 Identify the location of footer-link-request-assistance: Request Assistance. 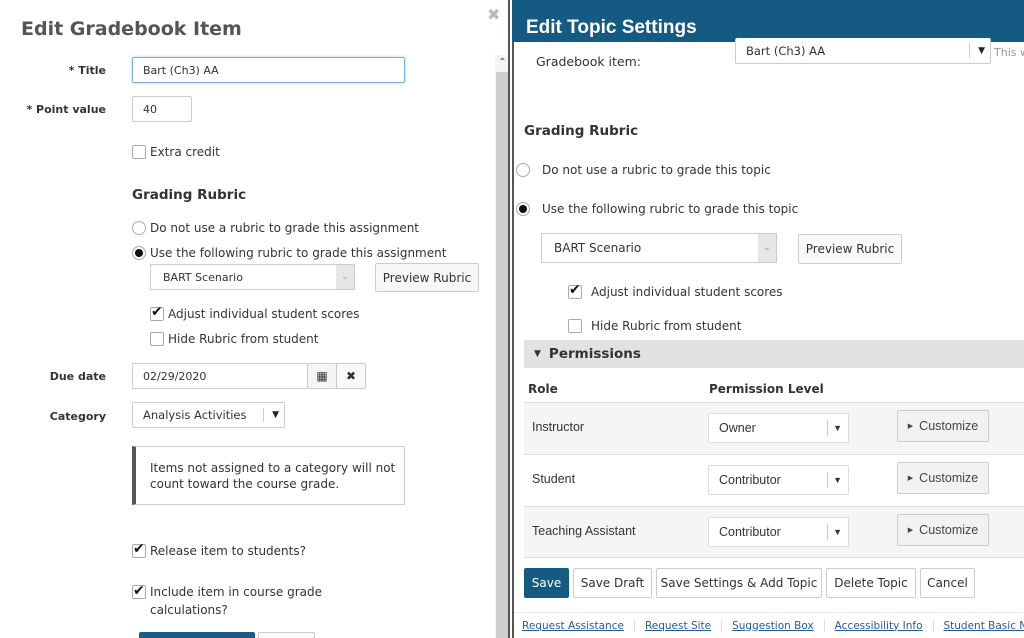
(574, 625).